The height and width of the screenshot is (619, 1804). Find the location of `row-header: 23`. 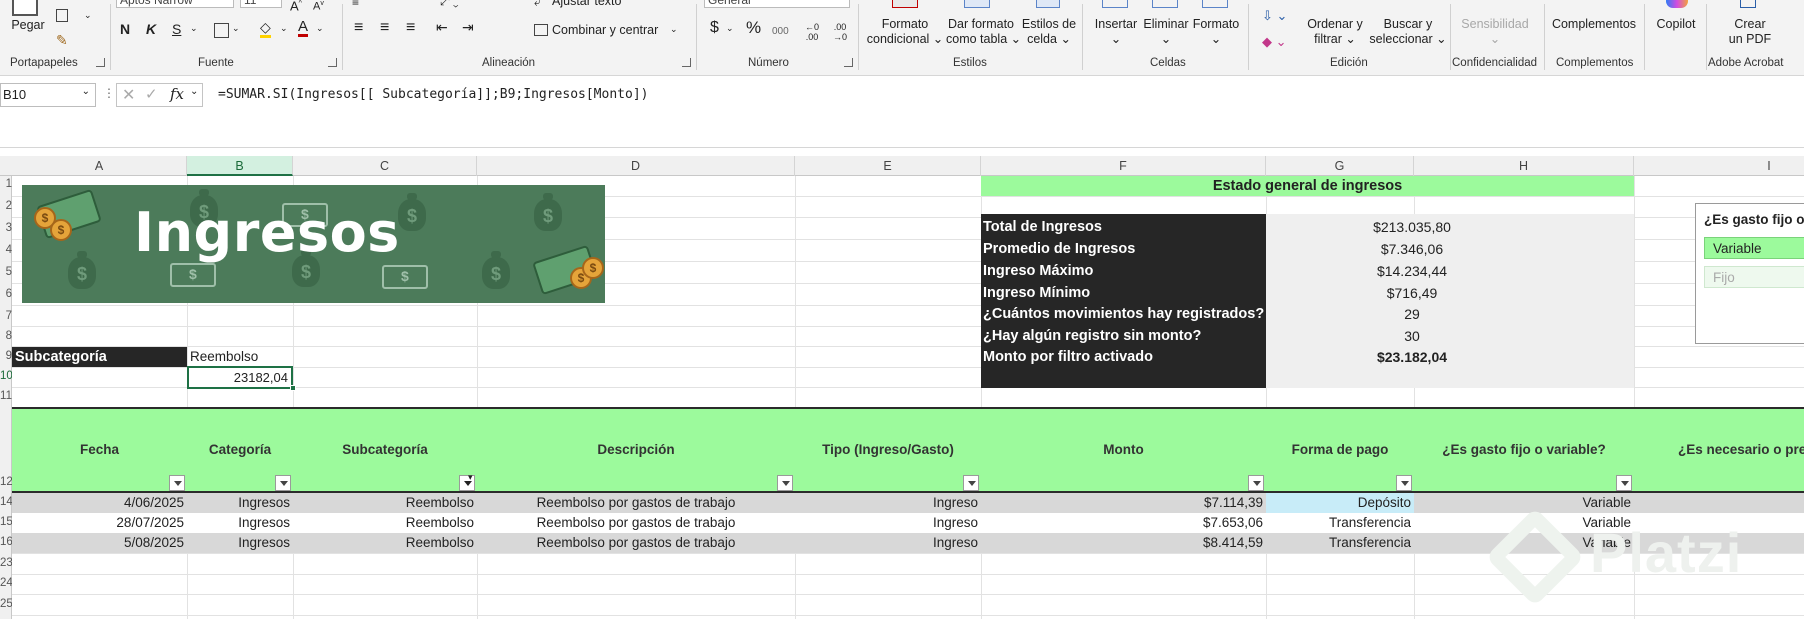

row-header: 23 is located at coordinates (6, 563).